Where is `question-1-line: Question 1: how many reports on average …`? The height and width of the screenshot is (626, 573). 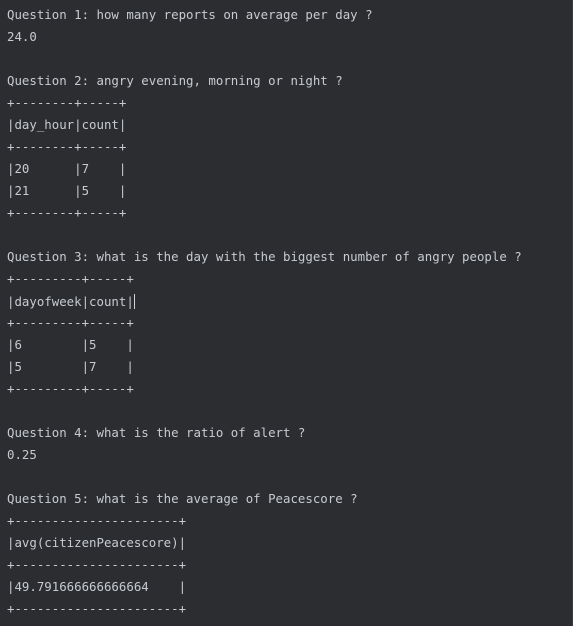 question-1-line: Question 1: how many reports on average … is located at coordinates (190, 14).